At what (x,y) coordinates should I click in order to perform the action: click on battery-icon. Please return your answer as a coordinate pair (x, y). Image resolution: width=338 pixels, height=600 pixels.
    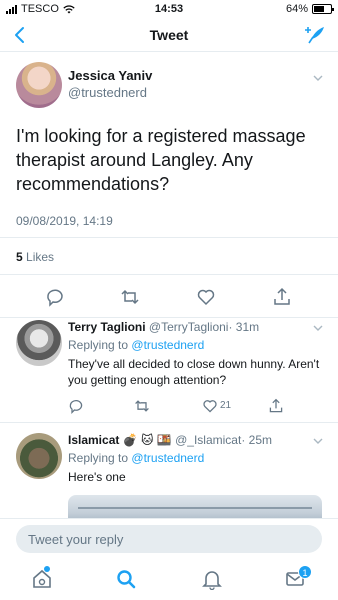
    Looking at the image, I should click on (323, 9).